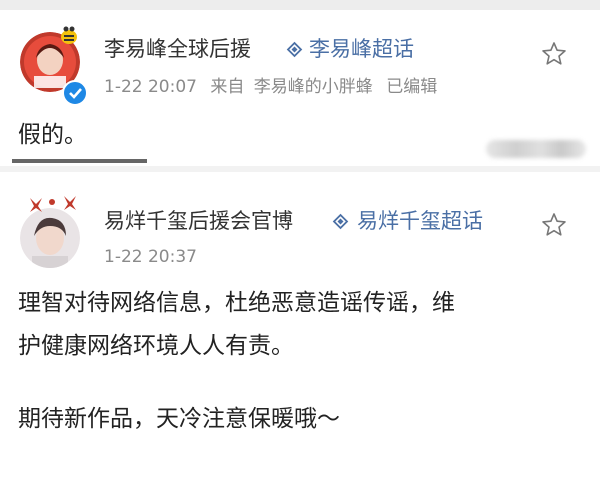 The width and height of the screenshot is (600, 499). I want to click on post-date: 1-22 20:37, so click(150, 257).